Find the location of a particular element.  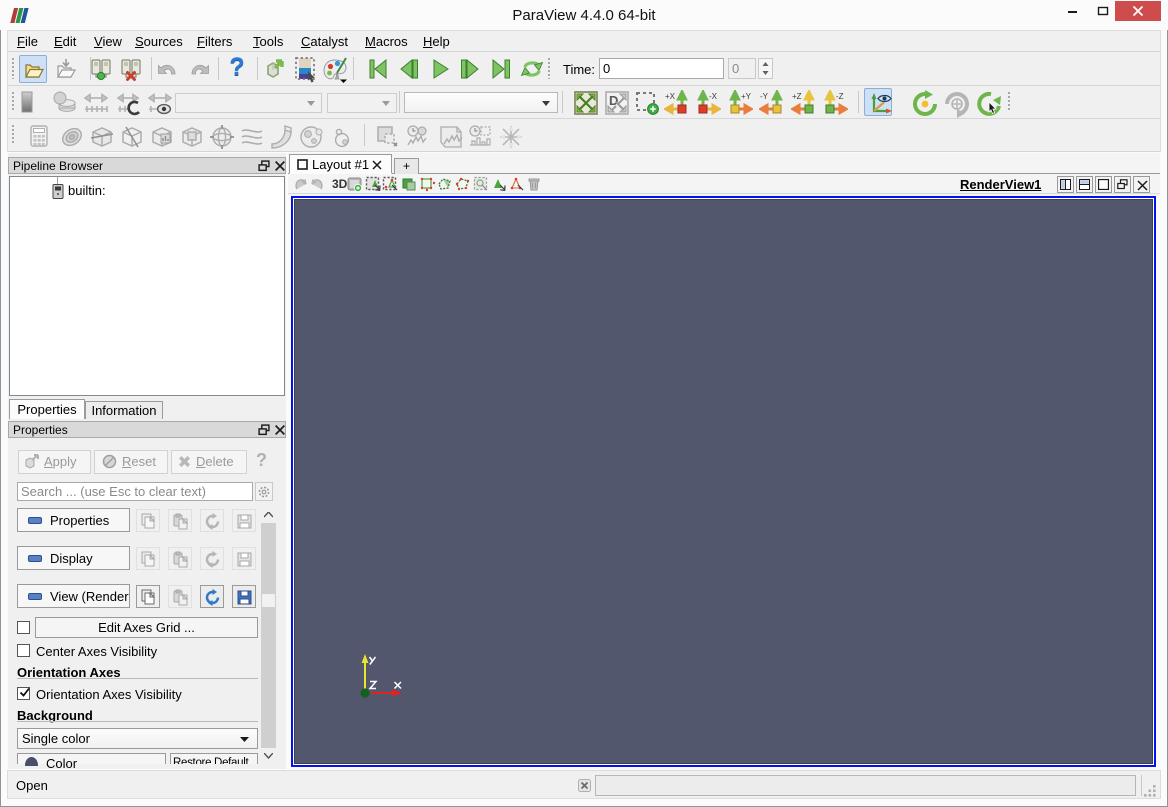

svg-text: -Y is located at coordinates (764, 96).